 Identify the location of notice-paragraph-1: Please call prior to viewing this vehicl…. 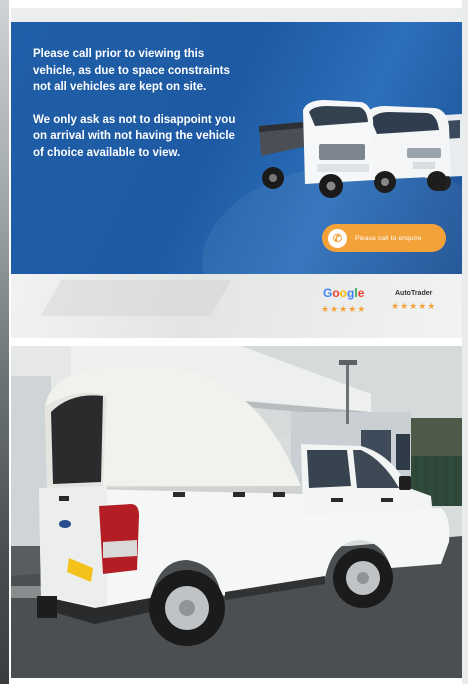
(131, 70).